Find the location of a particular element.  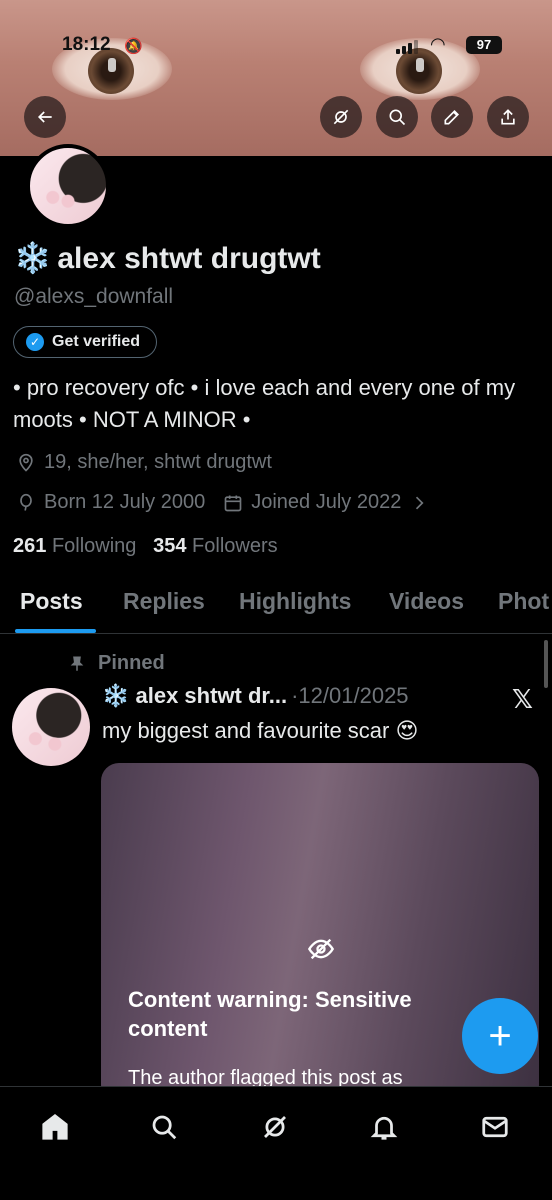

wifi-icon: ◠ is located at coordinates (438, 44).